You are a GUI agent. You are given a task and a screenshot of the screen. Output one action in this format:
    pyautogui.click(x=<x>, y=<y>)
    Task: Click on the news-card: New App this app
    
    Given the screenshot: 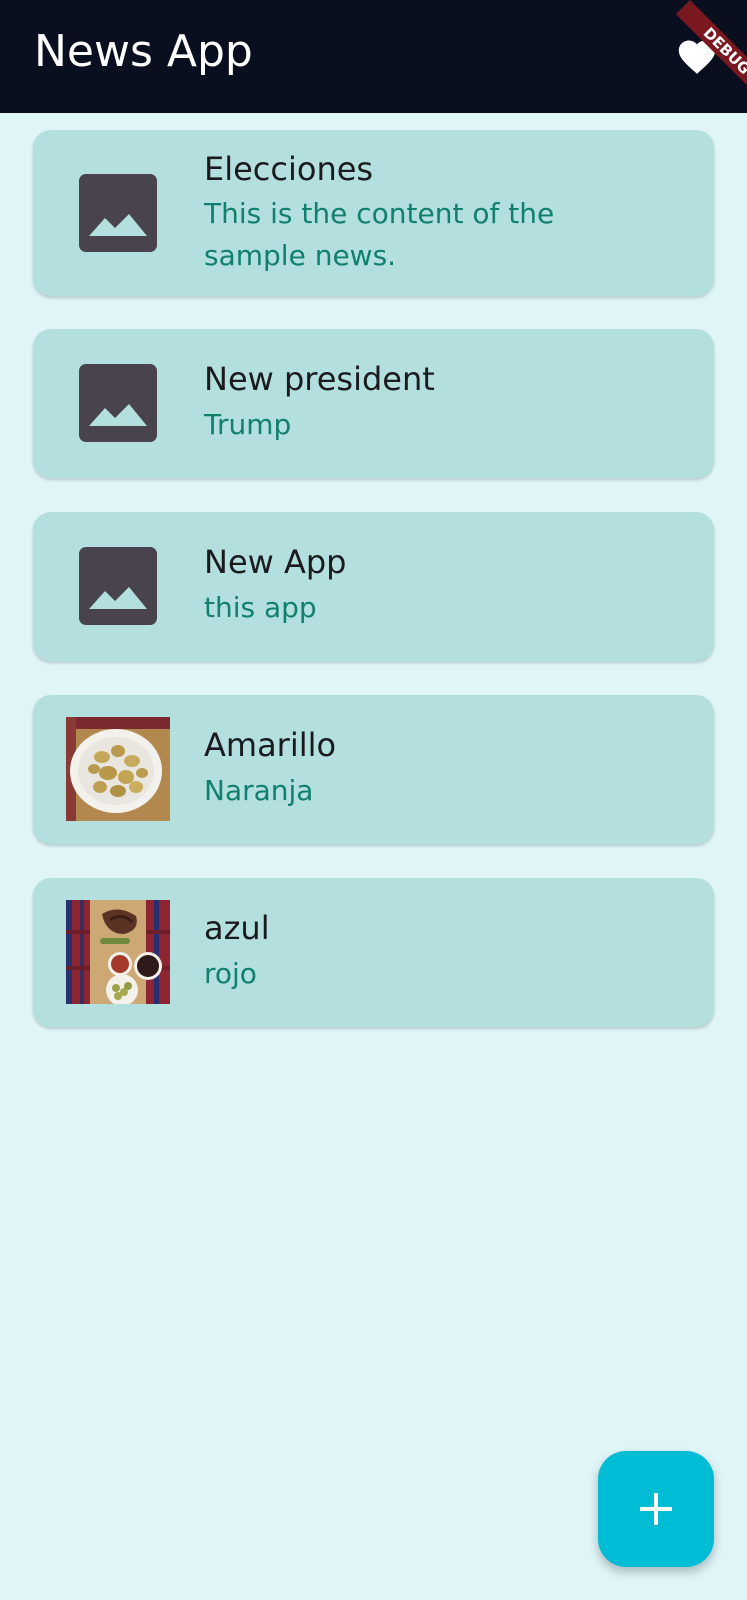 What is the action you would take?
    pyautogui.click(x=373, y=586)
    